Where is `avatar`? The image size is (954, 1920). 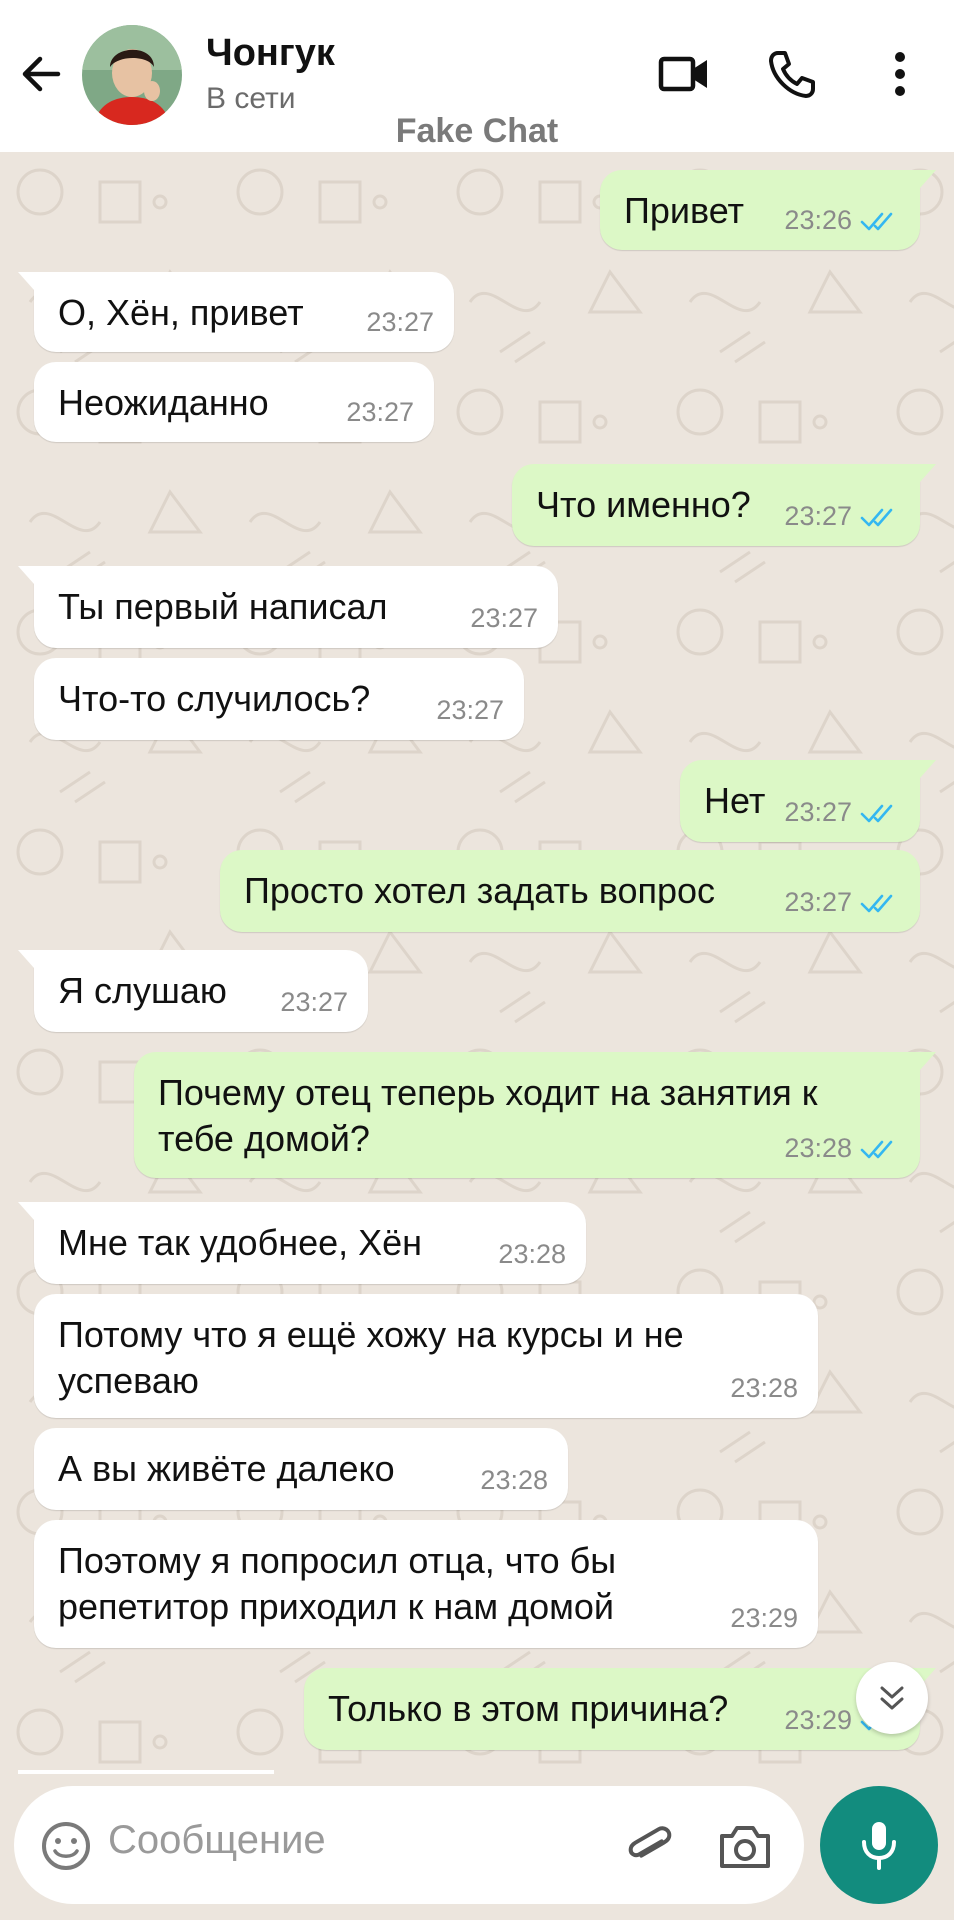 avatar is located at coordinates (132, 75).